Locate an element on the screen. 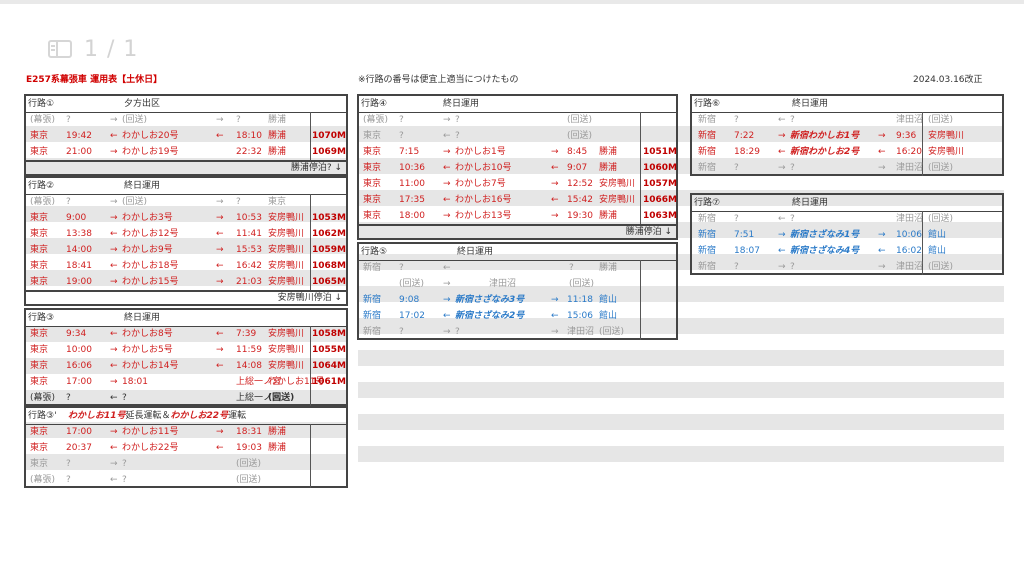 The image size is (1024, 576). cell-t2: 15:42 is located at coordinates (580, 200).